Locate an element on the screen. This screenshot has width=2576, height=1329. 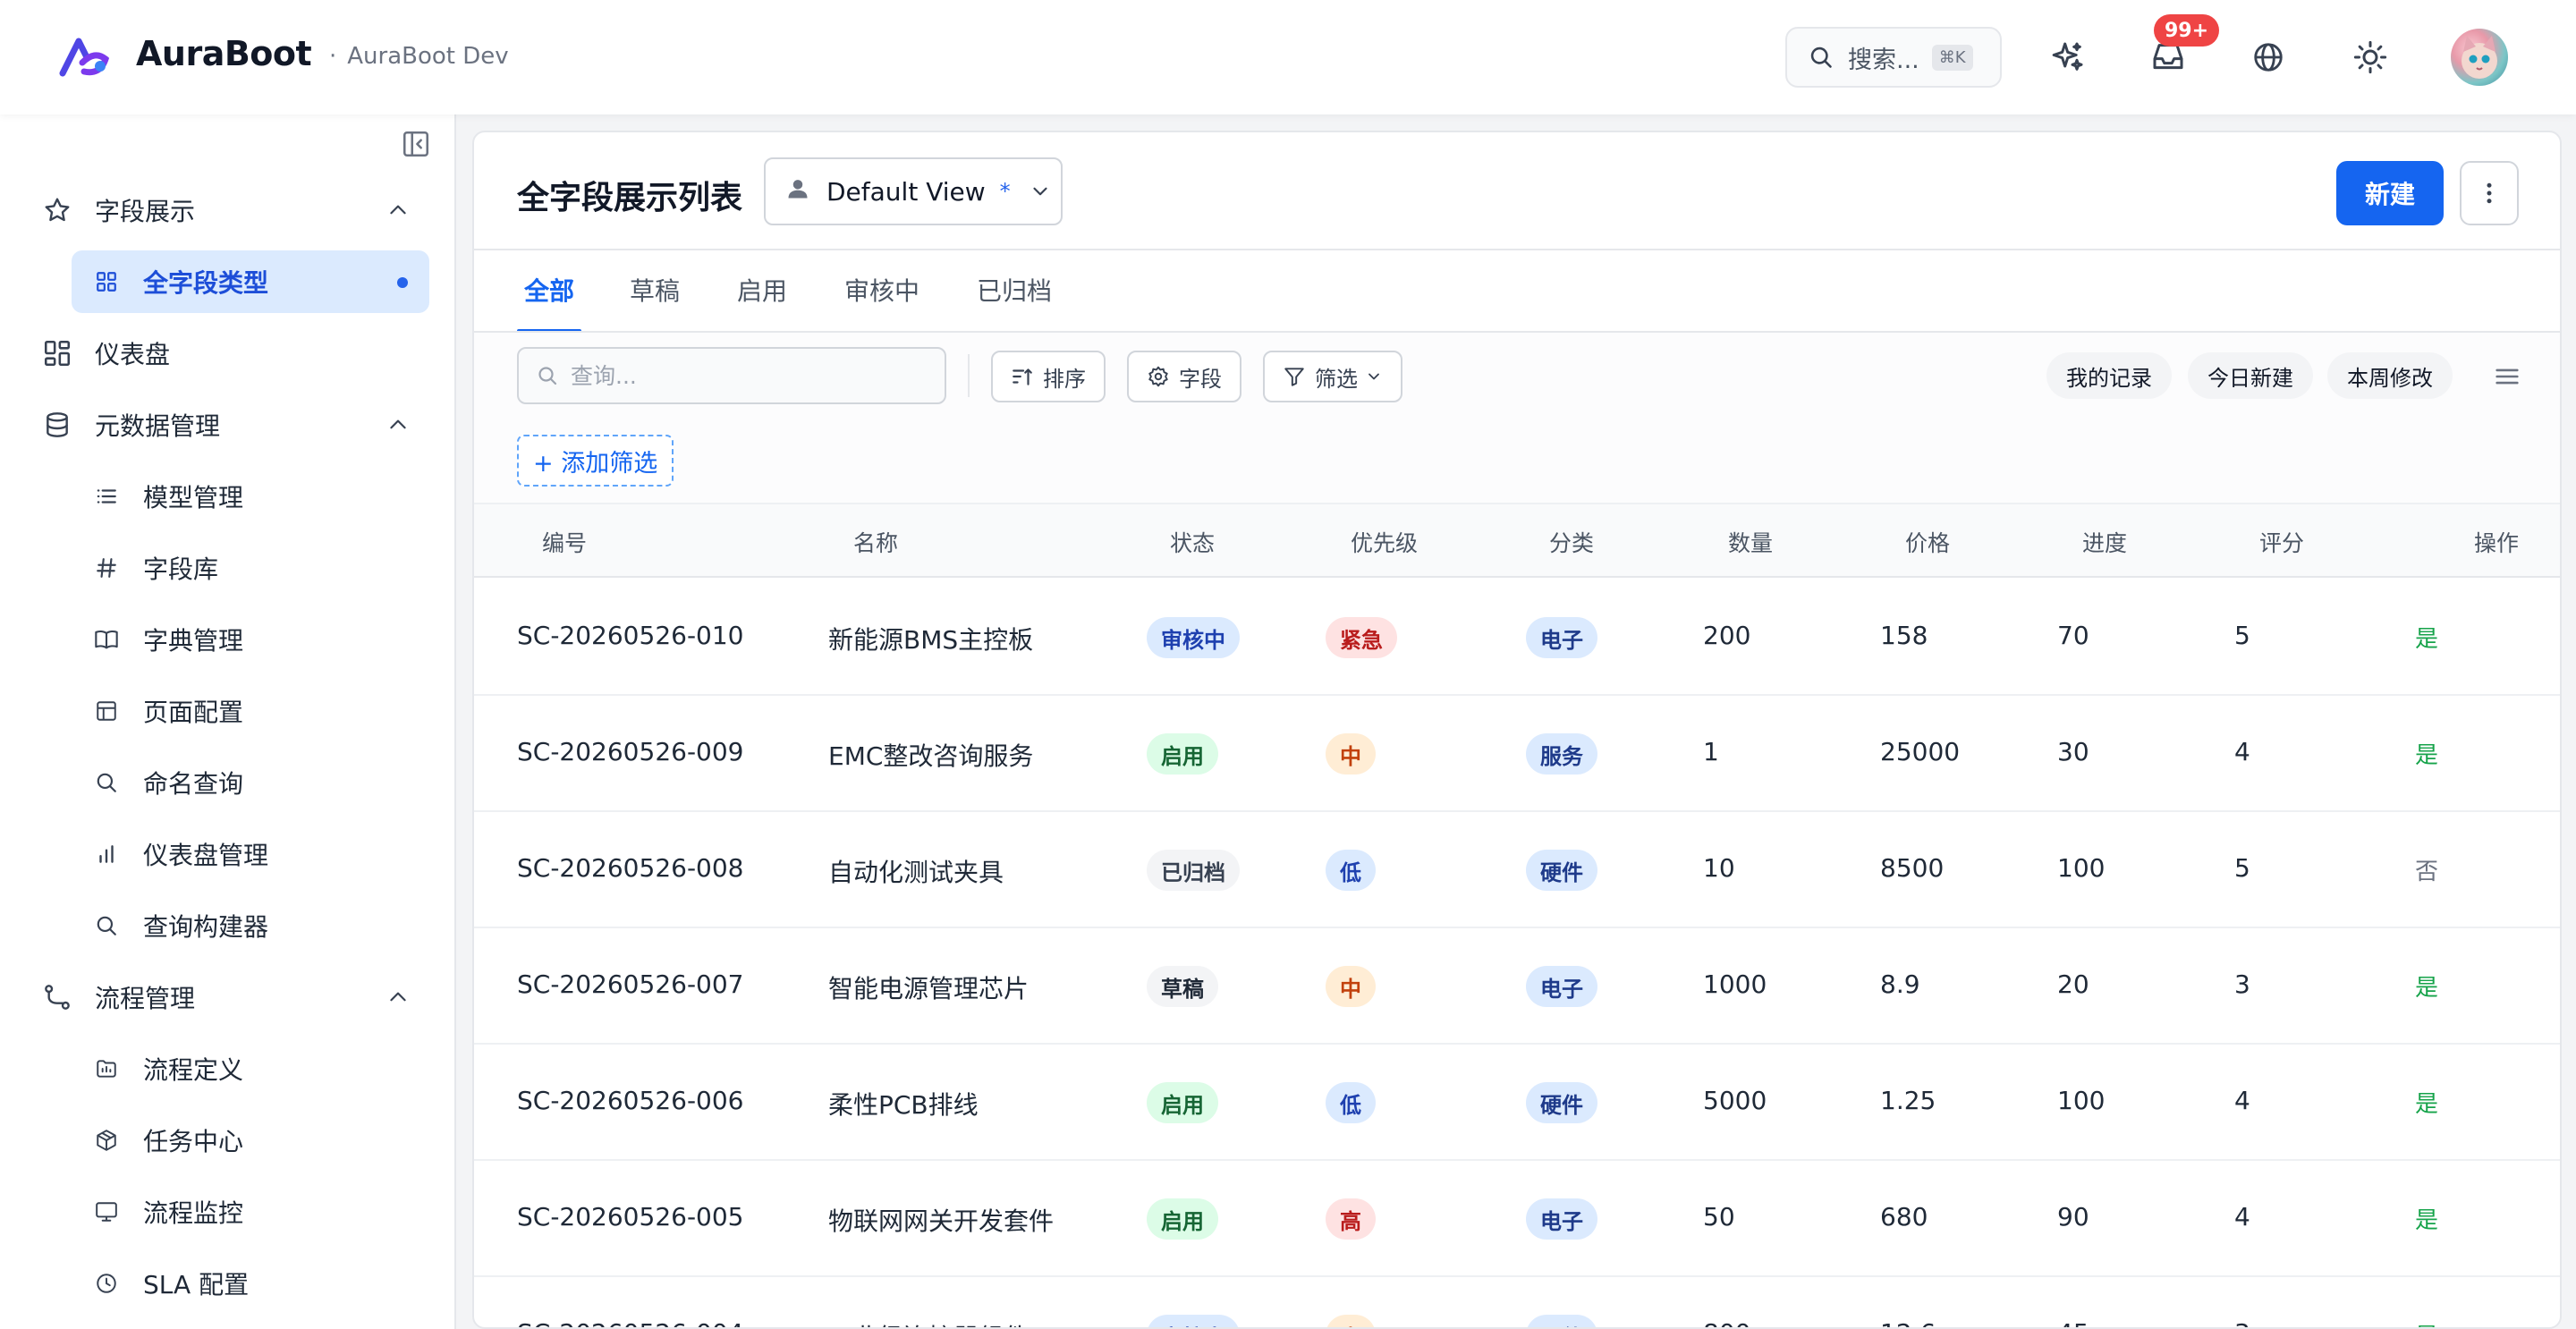
column-header-progress: 进度 is located at coordinates (2104, 542).